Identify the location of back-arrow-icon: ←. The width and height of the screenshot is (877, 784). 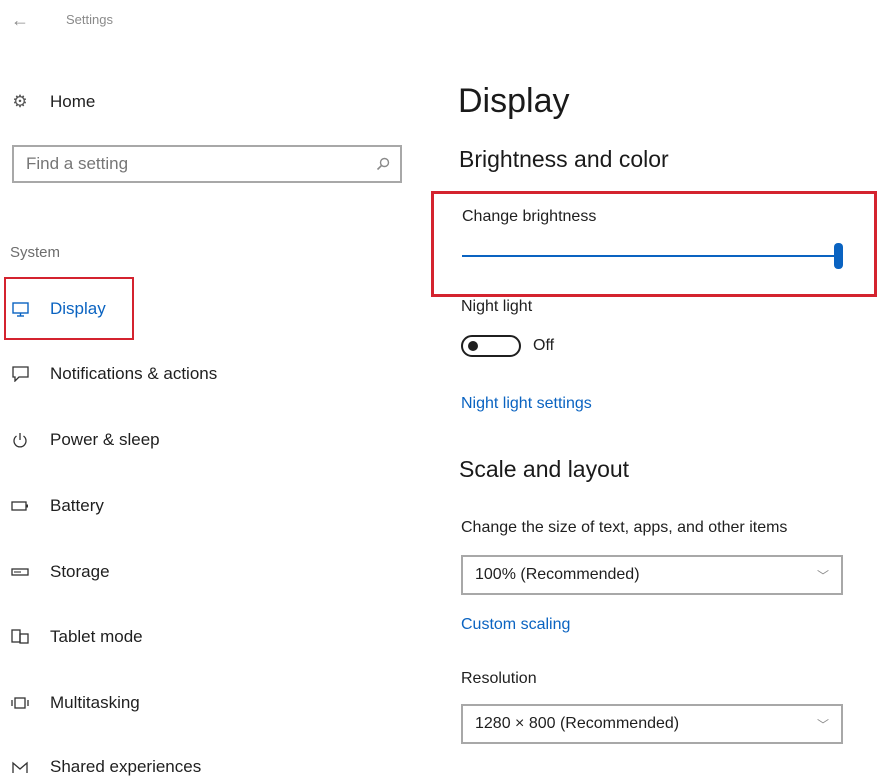
(20, 20).